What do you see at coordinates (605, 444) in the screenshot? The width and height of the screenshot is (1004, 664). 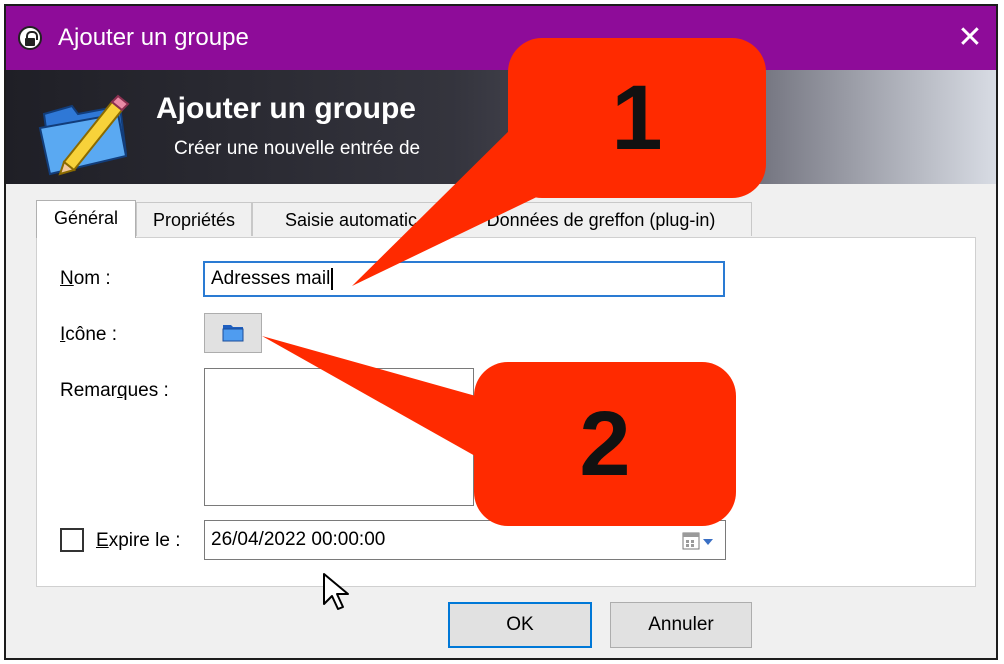 I see `callout-2: 2` at bounding box center [605, 444].